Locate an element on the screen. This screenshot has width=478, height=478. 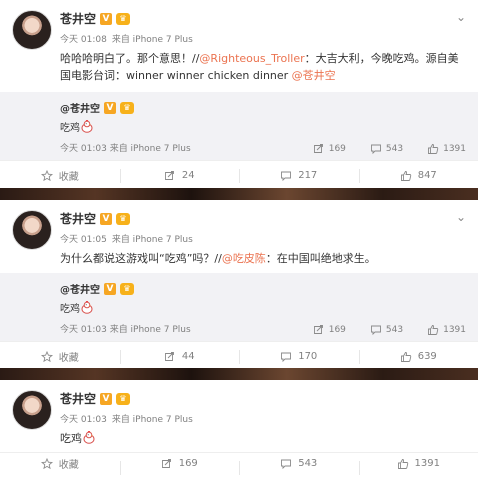
mention-link: @Righteous_Troller is located at coordinates (251, 58).